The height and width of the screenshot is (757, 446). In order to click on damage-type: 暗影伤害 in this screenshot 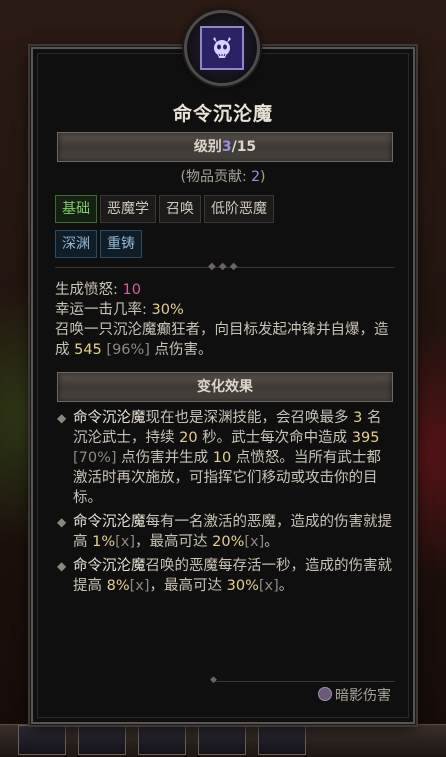, I will do `click(354, 695)`.